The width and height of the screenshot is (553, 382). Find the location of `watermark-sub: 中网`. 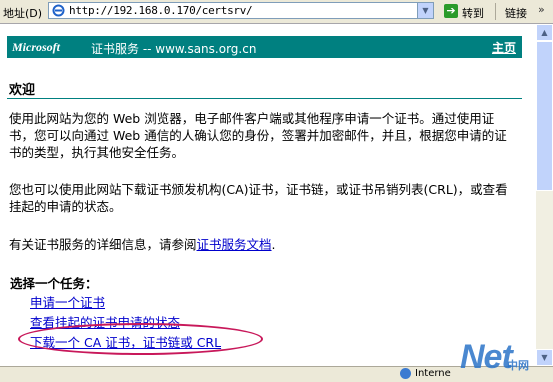

watermark-sub: 中网 is located at coordinates (518, 365).